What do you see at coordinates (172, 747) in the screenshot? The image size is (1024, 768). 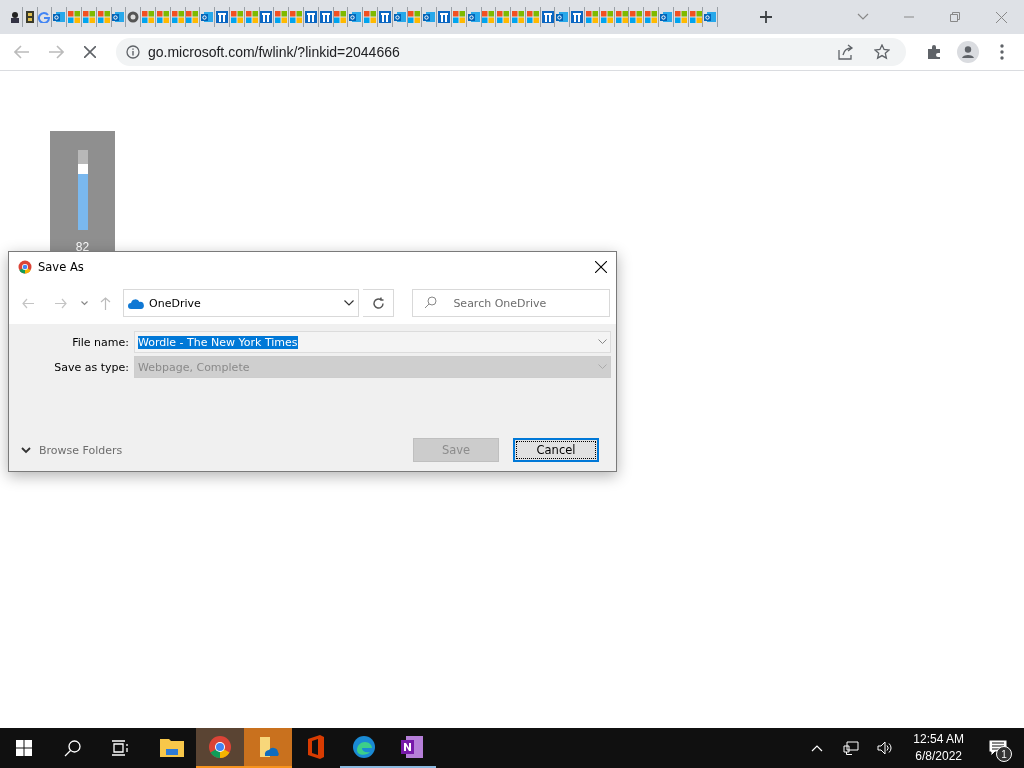 I see `folder-icon` at bounding box center [172, 747].